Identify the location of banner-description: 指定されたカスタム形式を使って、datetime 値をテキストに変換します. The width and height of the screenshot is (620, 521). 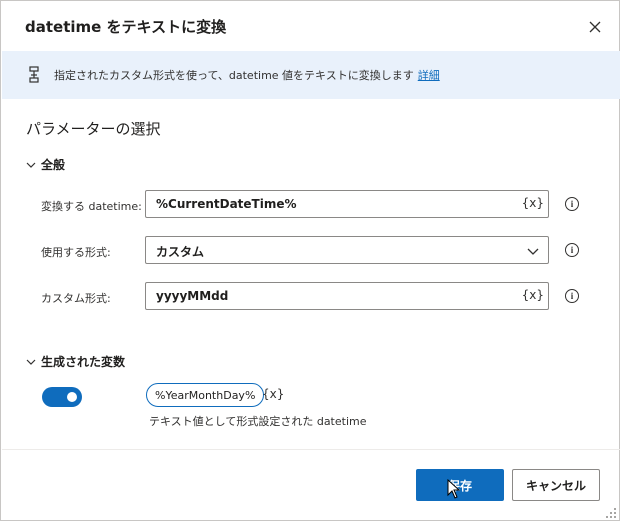
(234, 75).